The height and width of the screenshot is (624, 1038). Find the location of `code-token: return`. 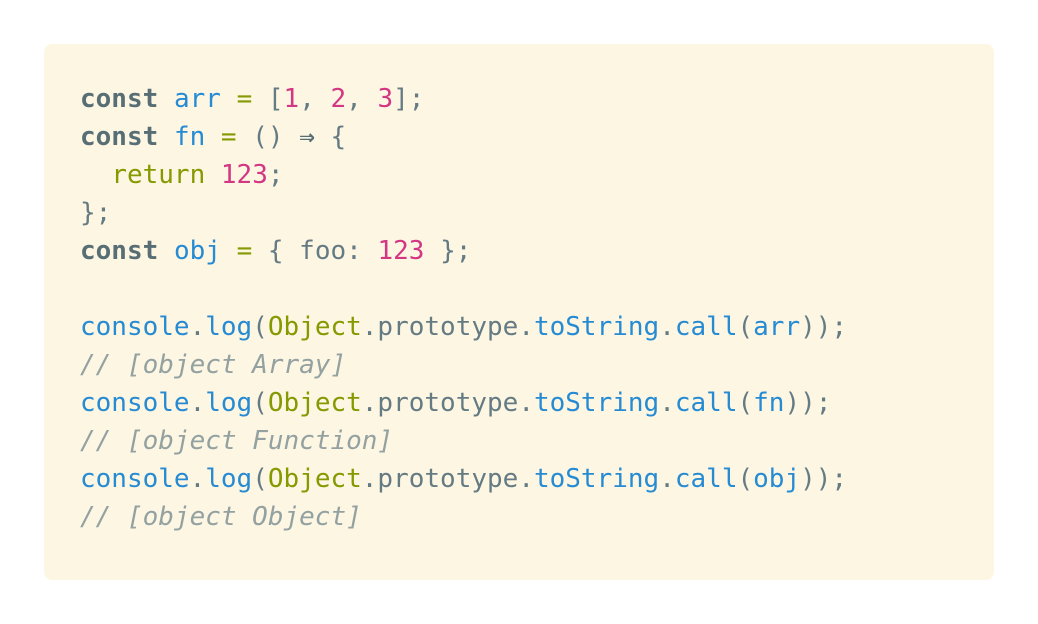

code-token: return is located at coordinates (158, 175).